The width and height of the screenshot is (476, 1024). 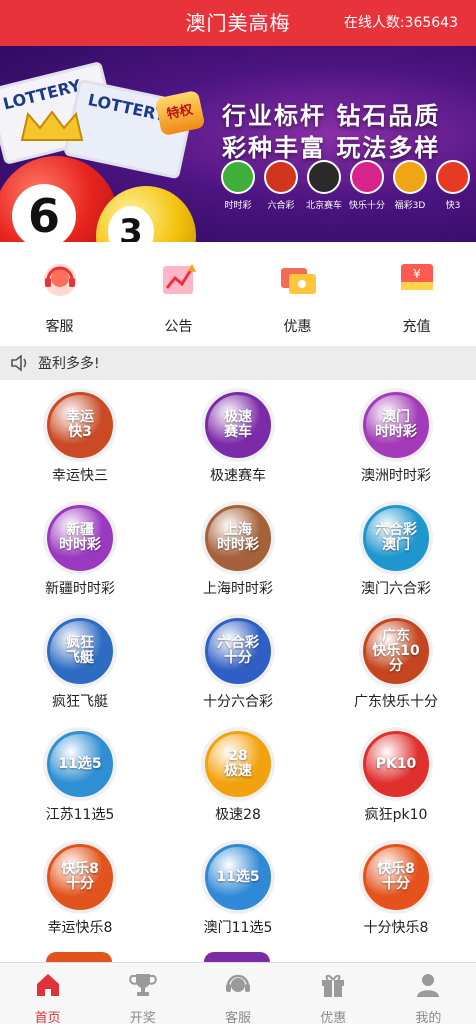 I want to click on game-logo-text: 澳门 时时彩, so click(x=396, y=424).